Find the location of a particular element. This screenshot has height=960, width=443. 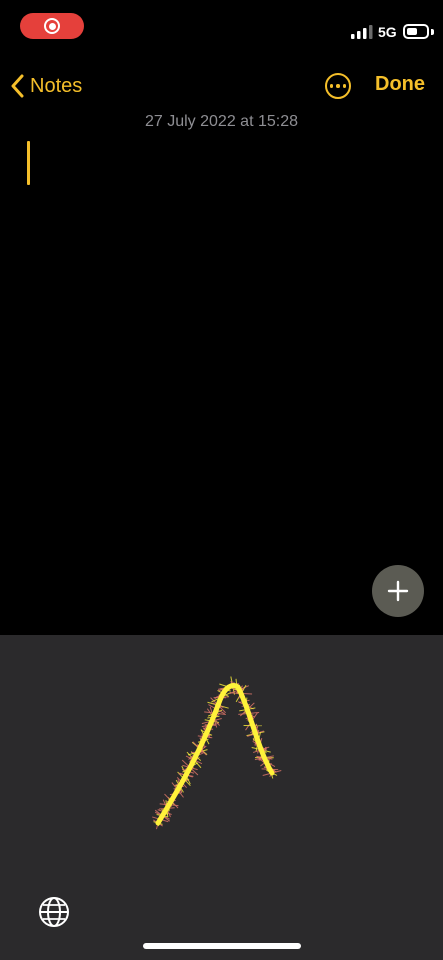

ellipsis-circle-icon is located at coordinates (338, 86).